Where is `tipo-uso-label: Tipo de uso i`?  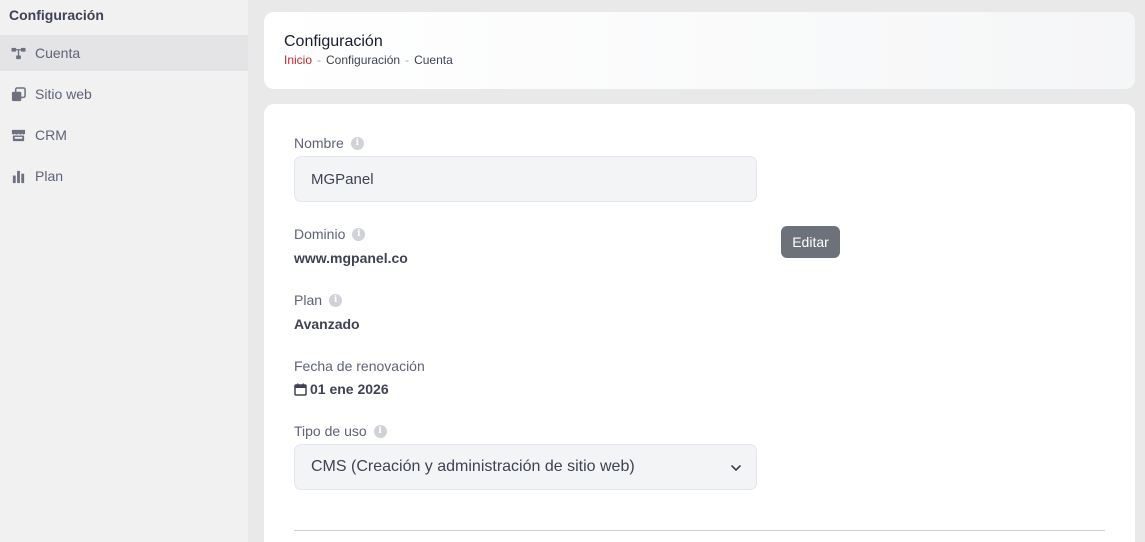 tipo-uso-label: Tipo de uso i is located at coordinates (340, 431).